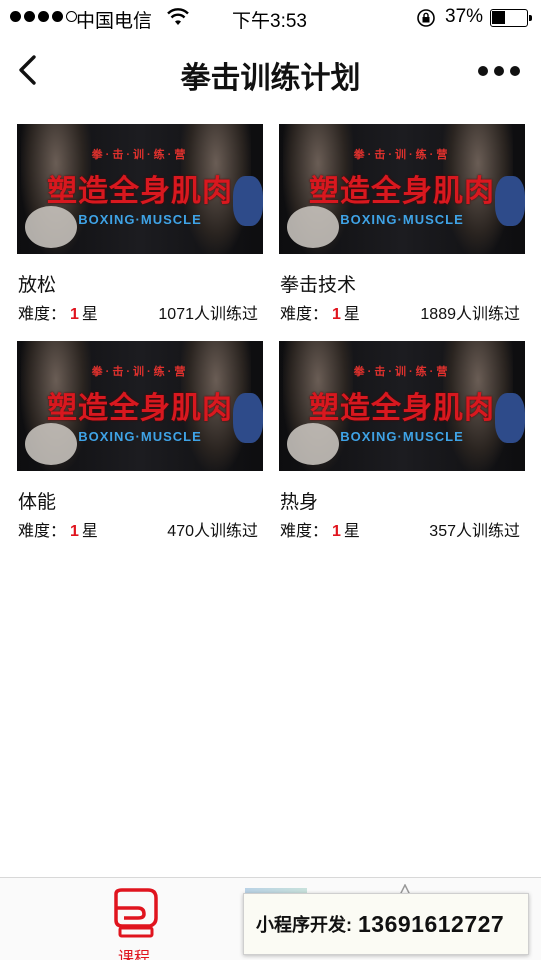 This screenshot has height=960, width=541. Describe the element at coordinates (43, 16) in the screenshot. I see `signal-strength-icon` at that location.